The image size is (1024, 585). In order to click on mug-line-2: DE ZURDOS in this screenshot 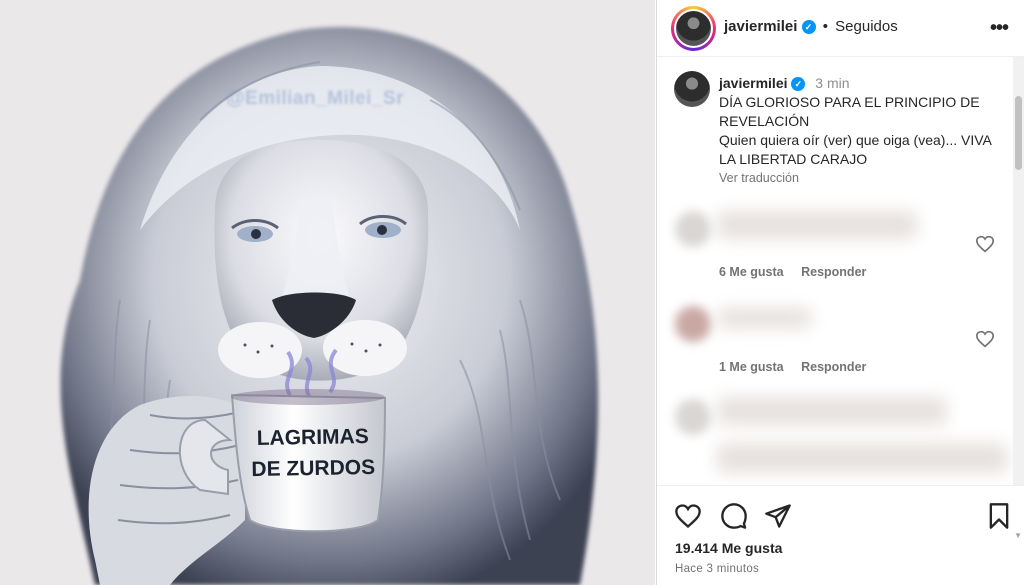, I will do `click(313, 468)`.